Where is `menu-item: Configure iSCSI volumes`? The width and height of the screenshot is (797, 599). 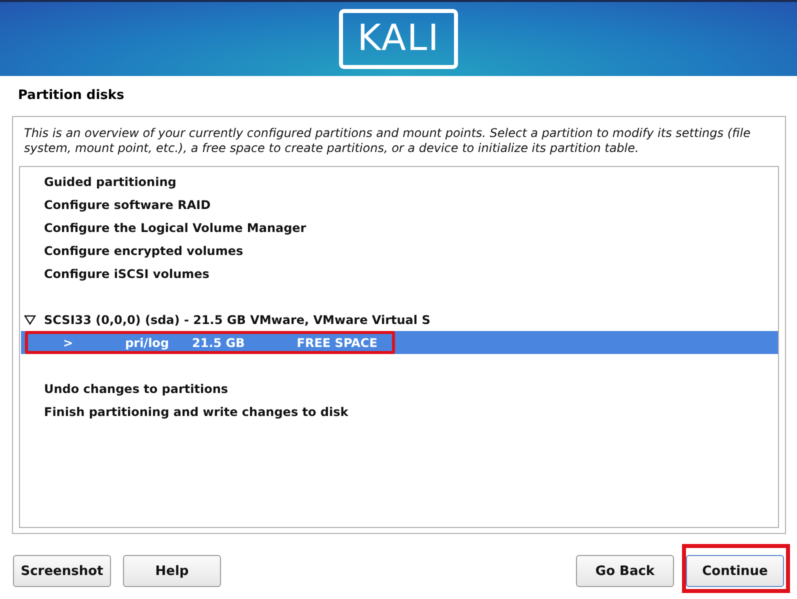
menu-item: Configure iSCSI volumes is located at coordinates (399, 273).